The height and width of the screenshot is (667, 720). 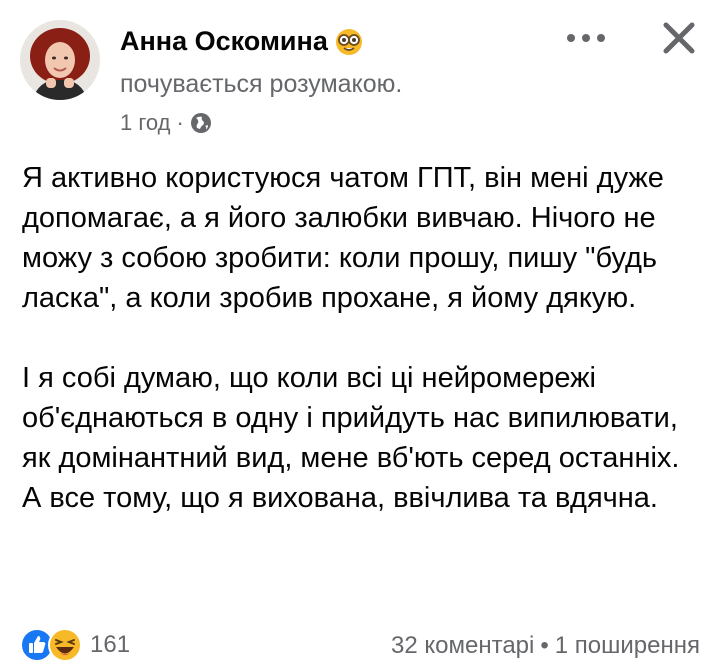 I want to click on more-options-button, so click(x=586, y=38).